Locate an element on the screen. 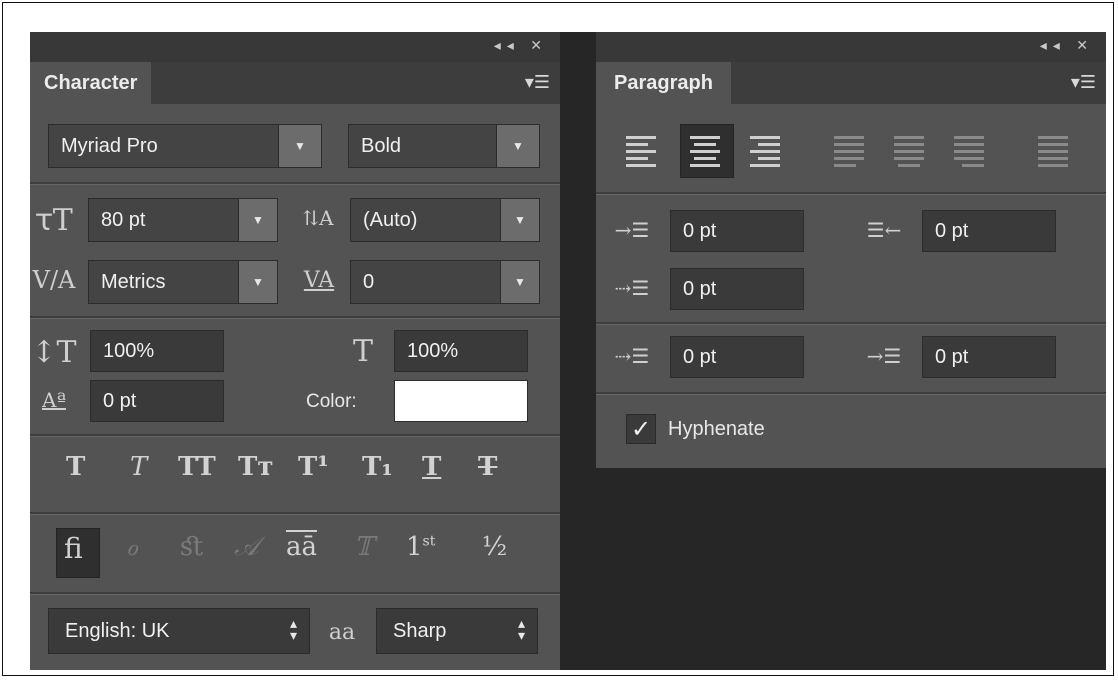 The height and width of the screenshot is (680, 1118). align-right-button is located at coordinates (767, 153).